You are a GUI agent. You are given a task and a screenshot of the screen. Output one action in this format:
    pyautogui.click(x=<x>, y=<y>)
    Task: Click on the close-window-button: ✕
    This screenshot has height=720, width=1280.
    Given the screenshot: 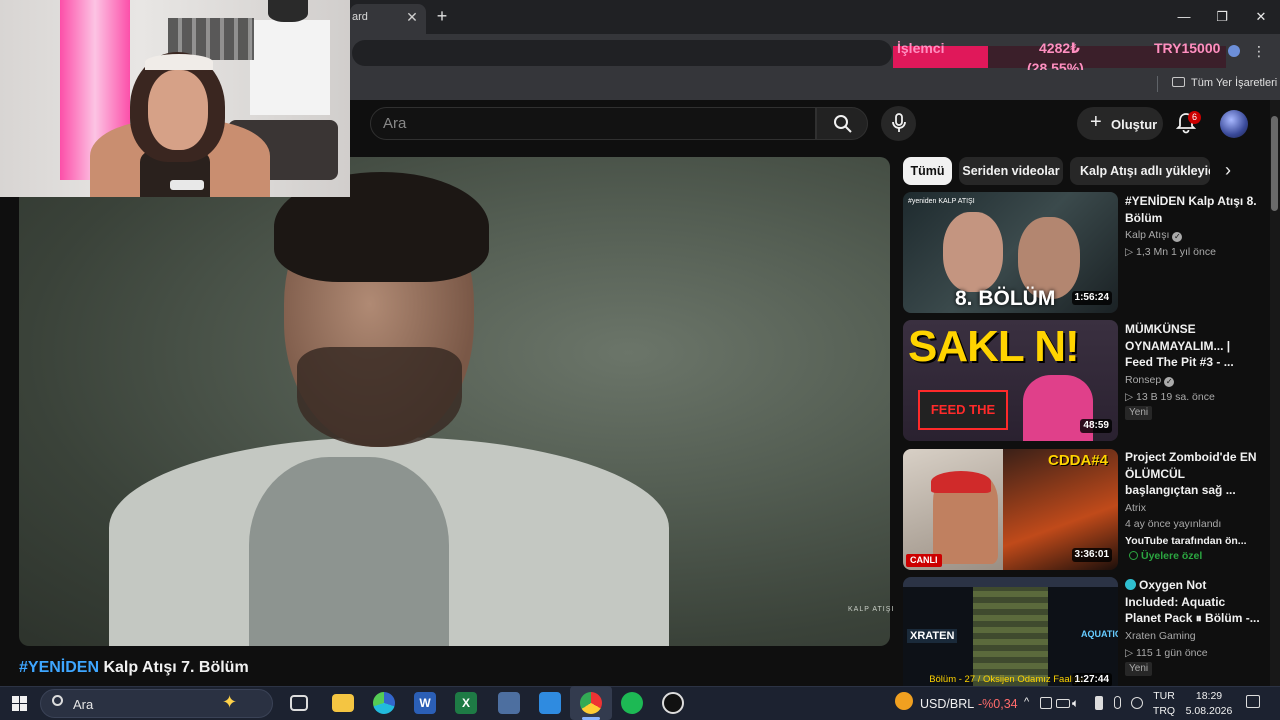 What is the action you would take?
    pyautogui.click(x=1261, y=17)
    